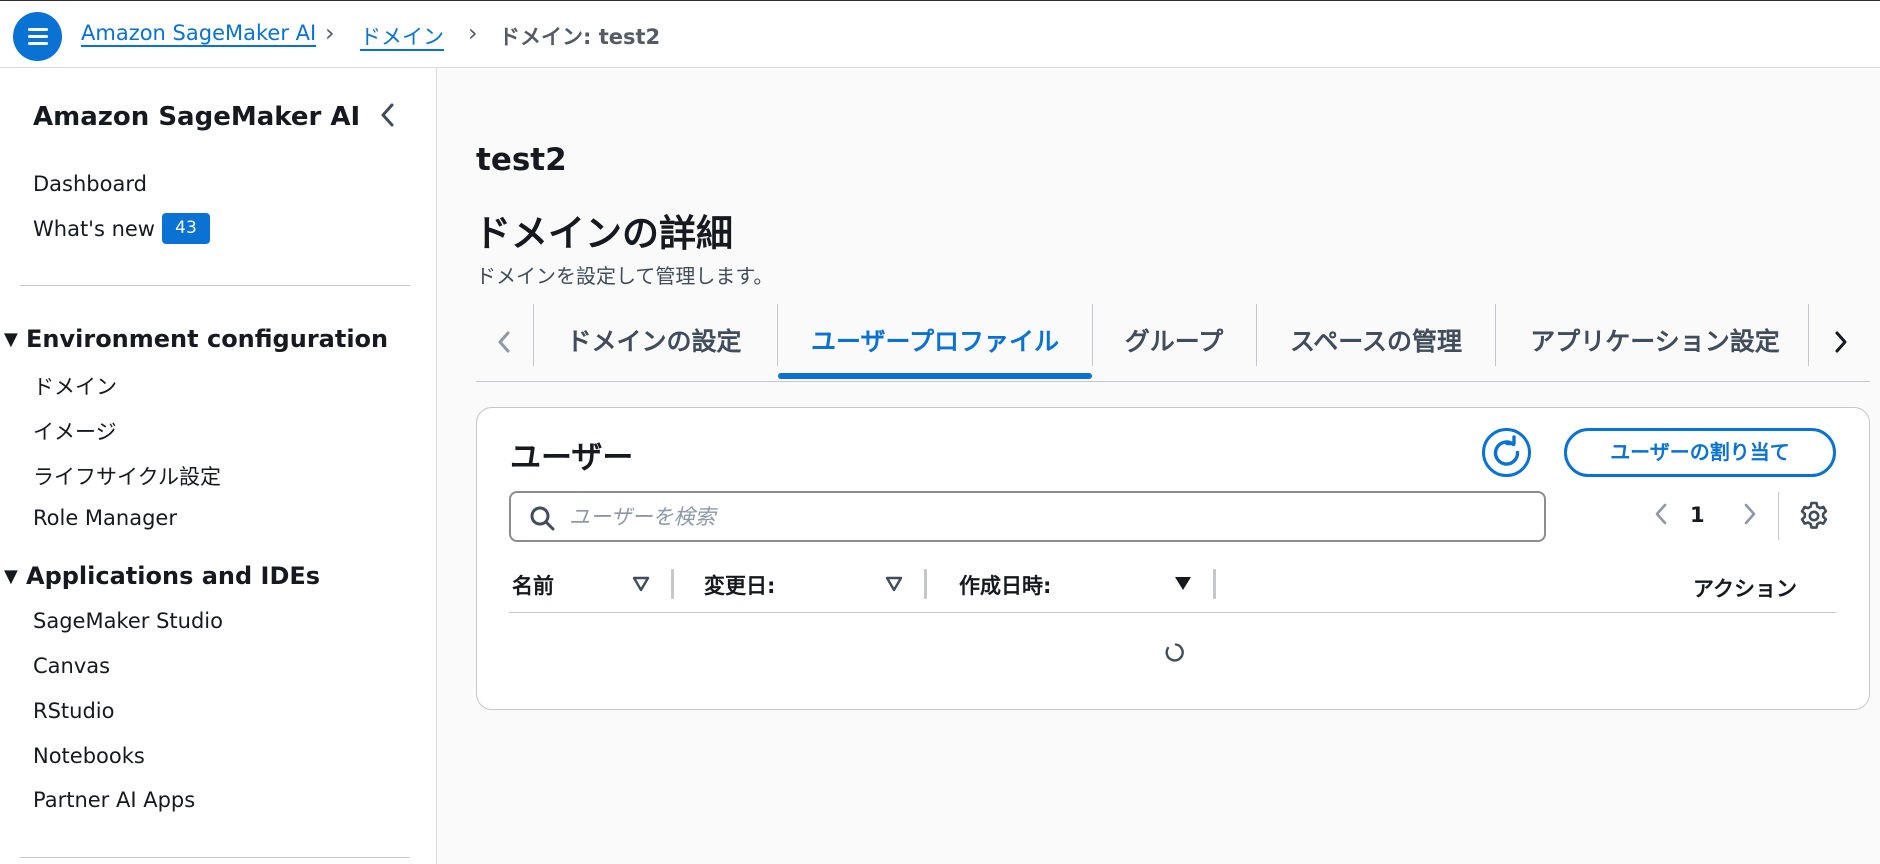 The image size is (1880, 864). Describe the element at coordinates (1172, 612) in the screenshot. I see `table-header-divider` at that location.